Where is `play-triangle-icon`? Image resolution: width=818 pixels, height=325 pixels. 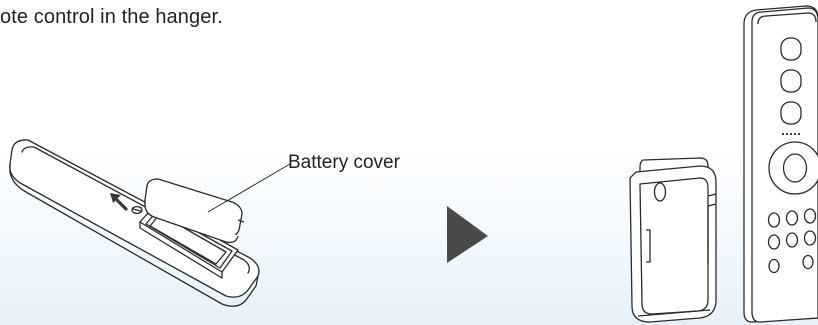
play-triangle-icon is located at coordinates (467, 234).